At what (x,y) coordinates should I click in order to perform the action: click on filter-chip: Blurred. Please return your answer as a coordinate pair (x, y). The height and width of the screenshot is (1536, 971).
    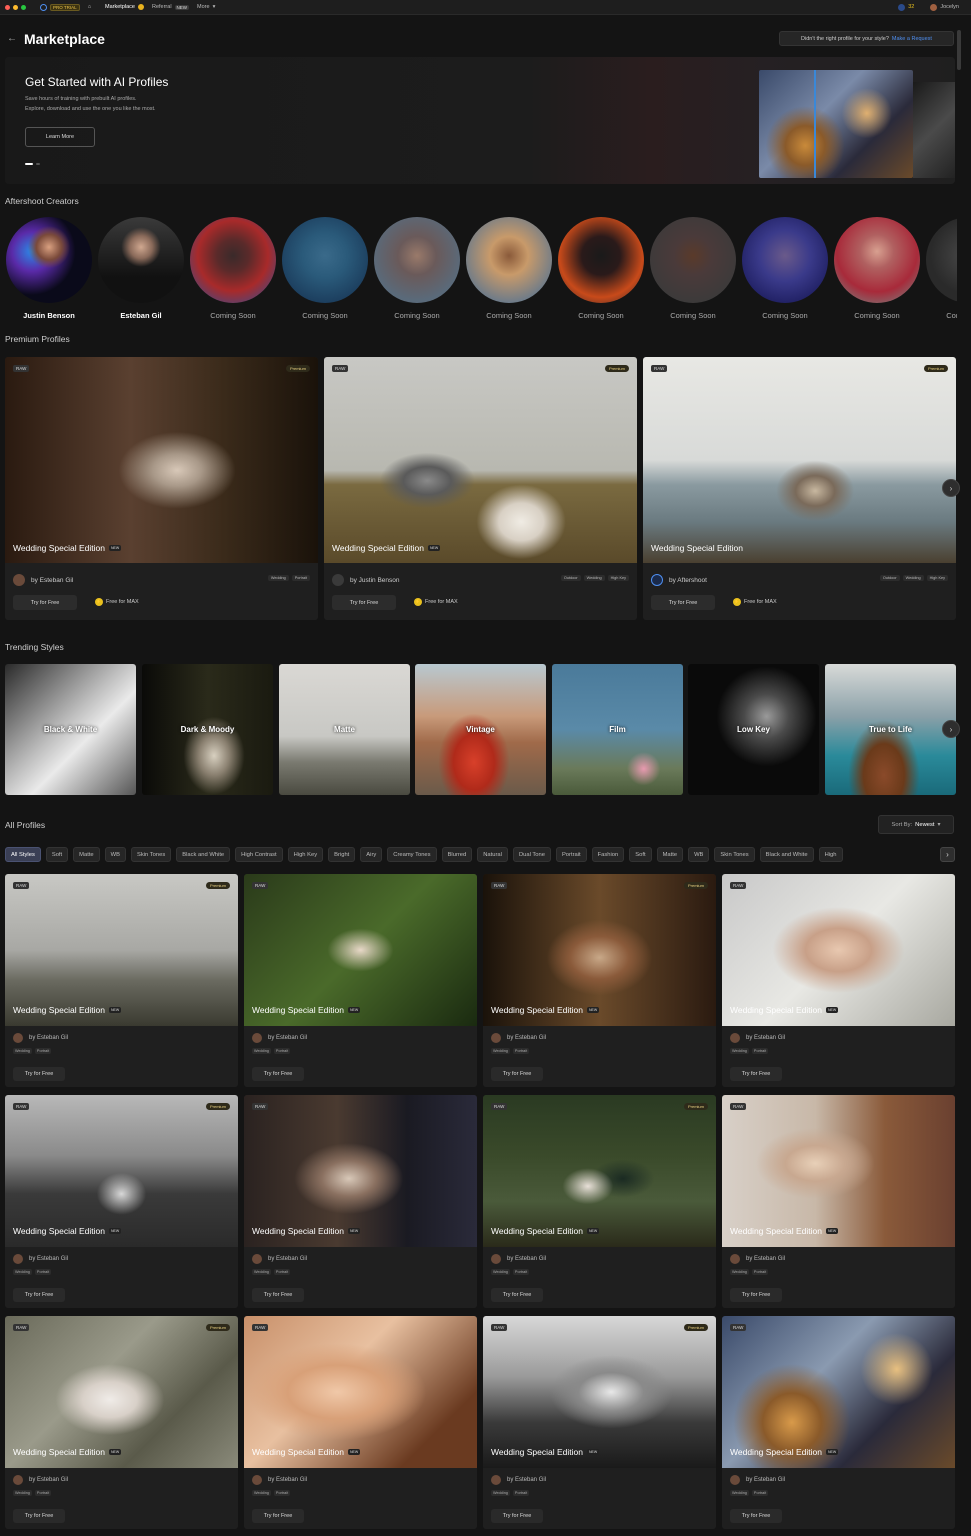
    Looking at the image, I should click on (457, 854).